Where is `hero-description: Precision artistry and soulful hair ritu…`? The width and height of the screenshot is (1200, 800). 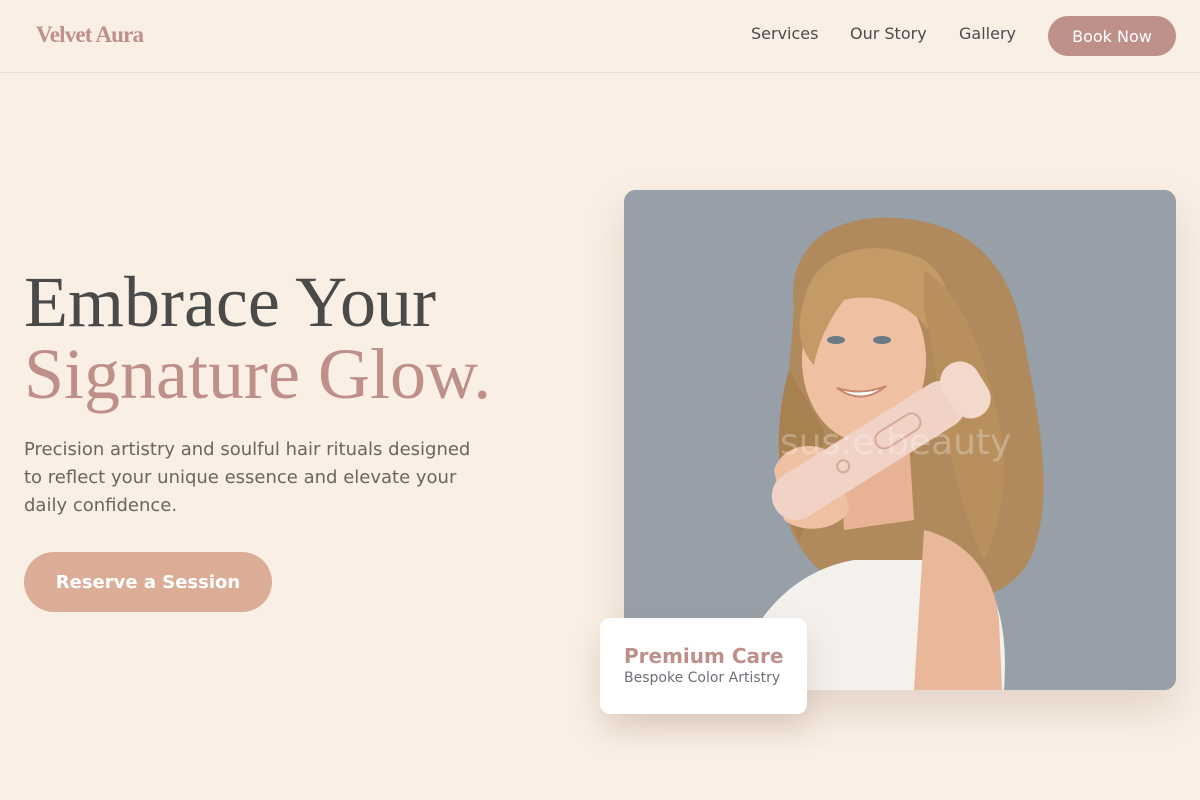
hero-description: Precision artistry and soulful hair ritu… is located at coordinates (247, 477).